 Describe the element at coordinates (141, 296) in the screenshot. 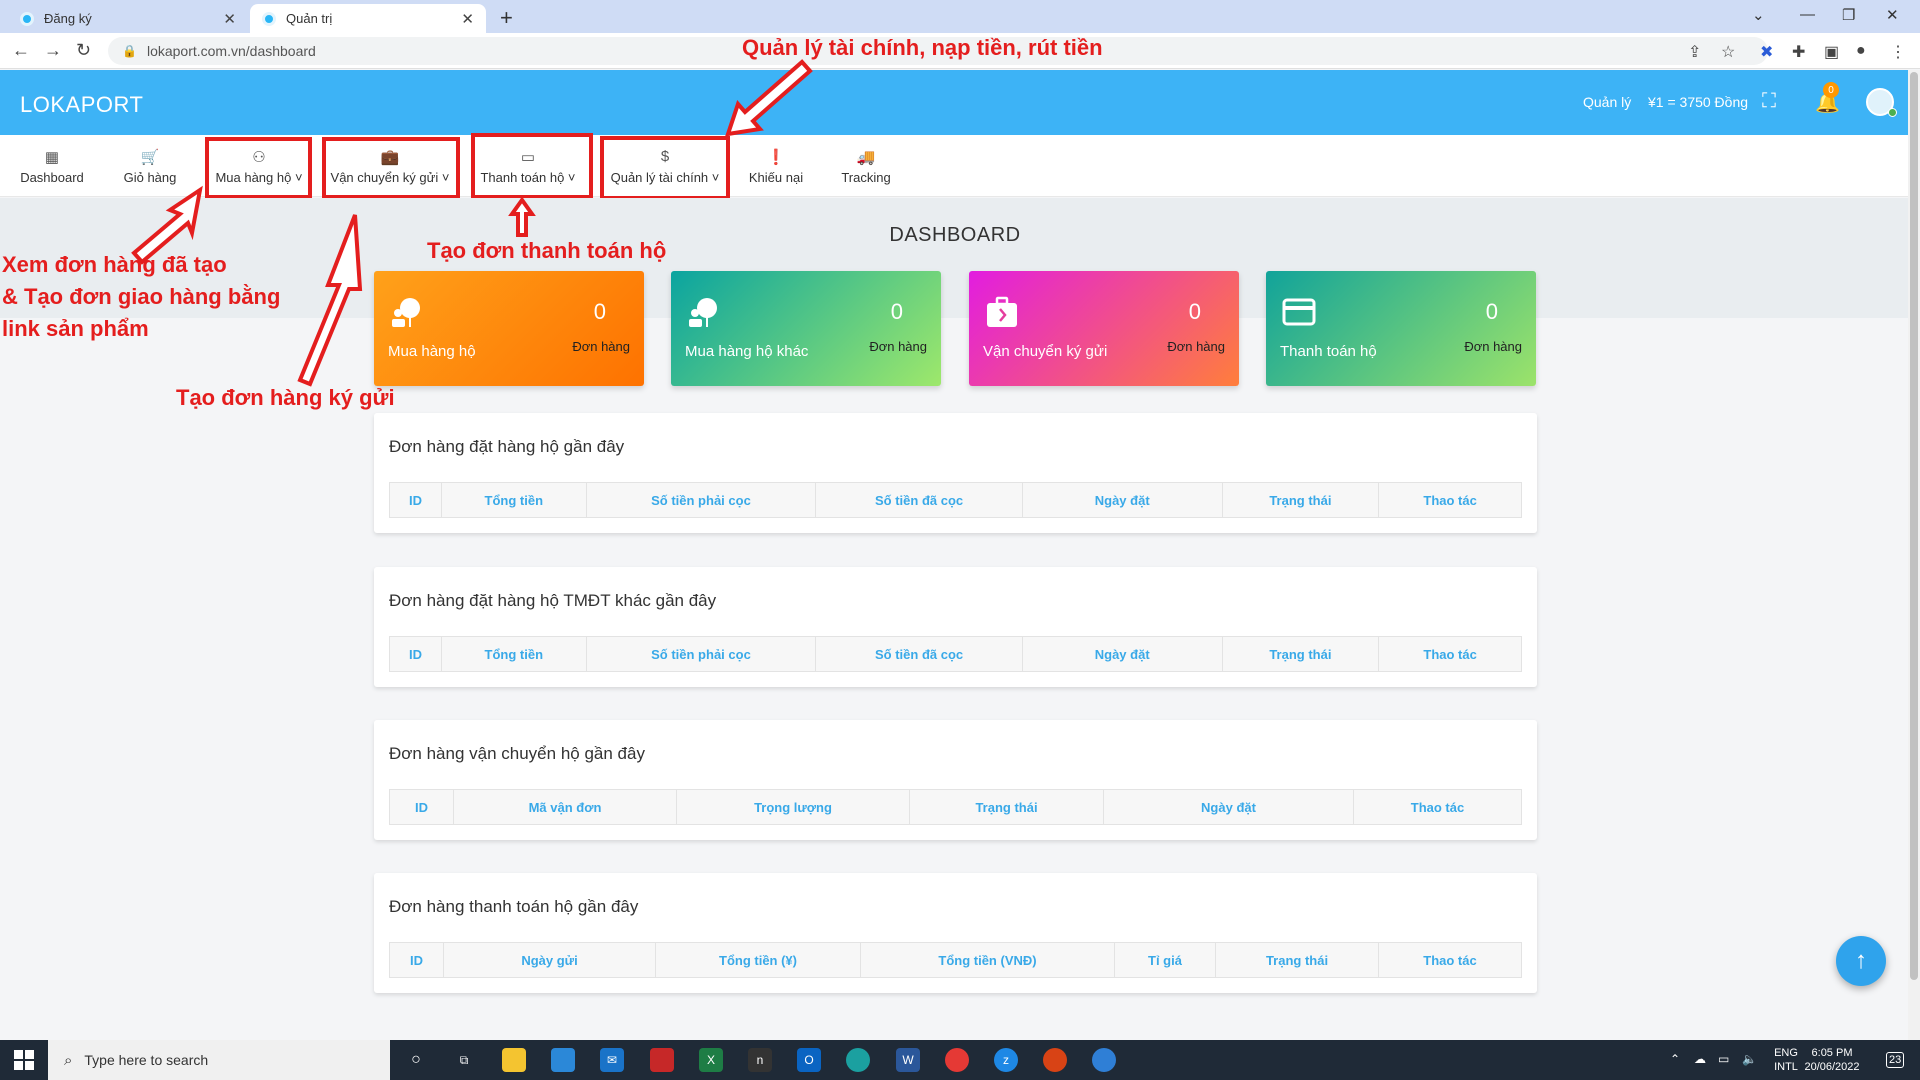

I see `annotation-orders-line2: & Tạo đơn giao hàng bằng` at that location.